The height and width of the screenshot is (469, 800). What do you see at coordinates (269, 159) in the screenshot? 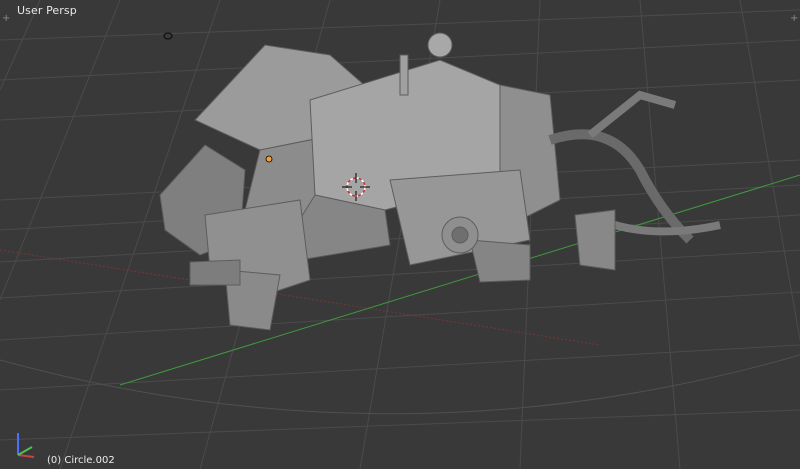
I see `object-origin-dot` at bounding box center [269, 159].